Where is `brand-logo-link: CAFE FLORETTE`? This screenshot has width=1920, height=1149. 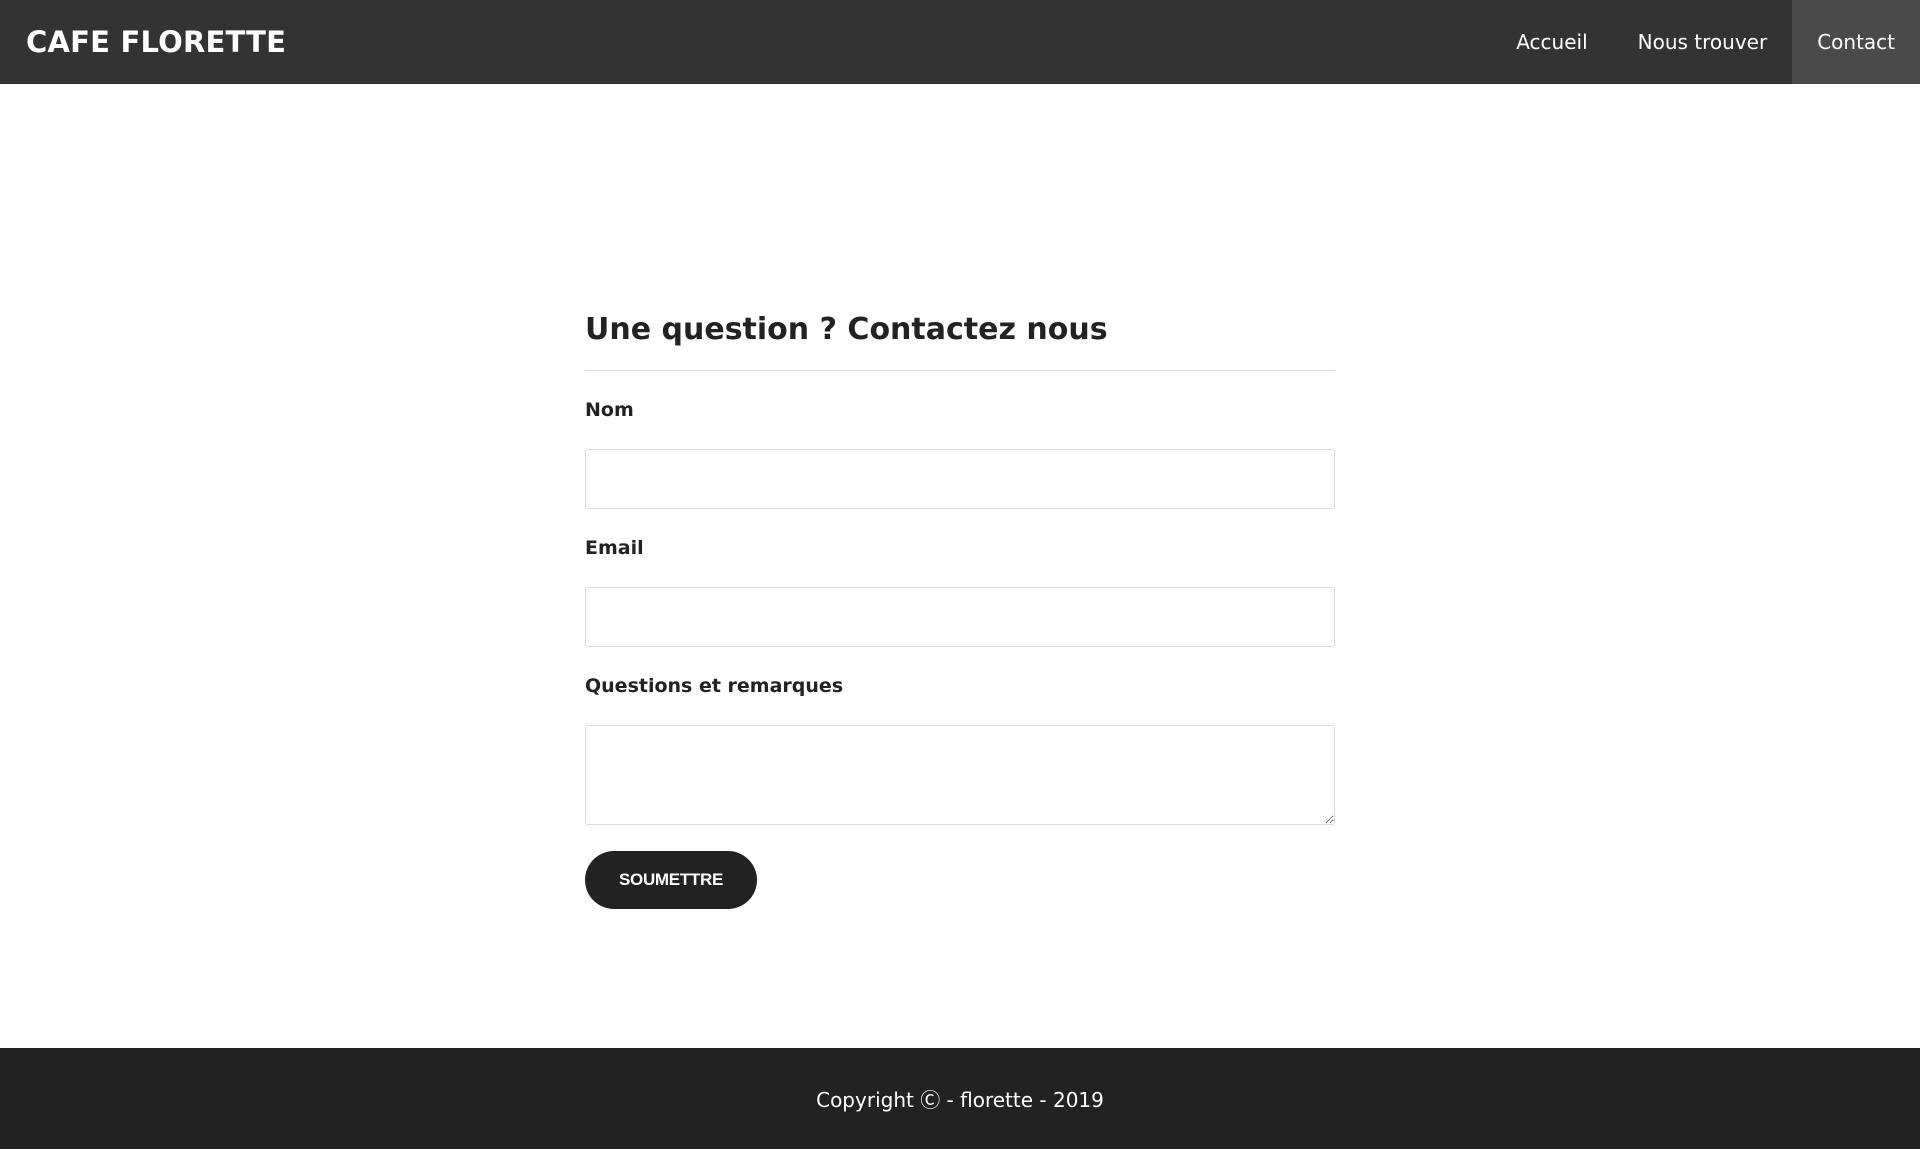
brand-logo-link: CAFE FLORETTE is located at coordinates (156, 42).